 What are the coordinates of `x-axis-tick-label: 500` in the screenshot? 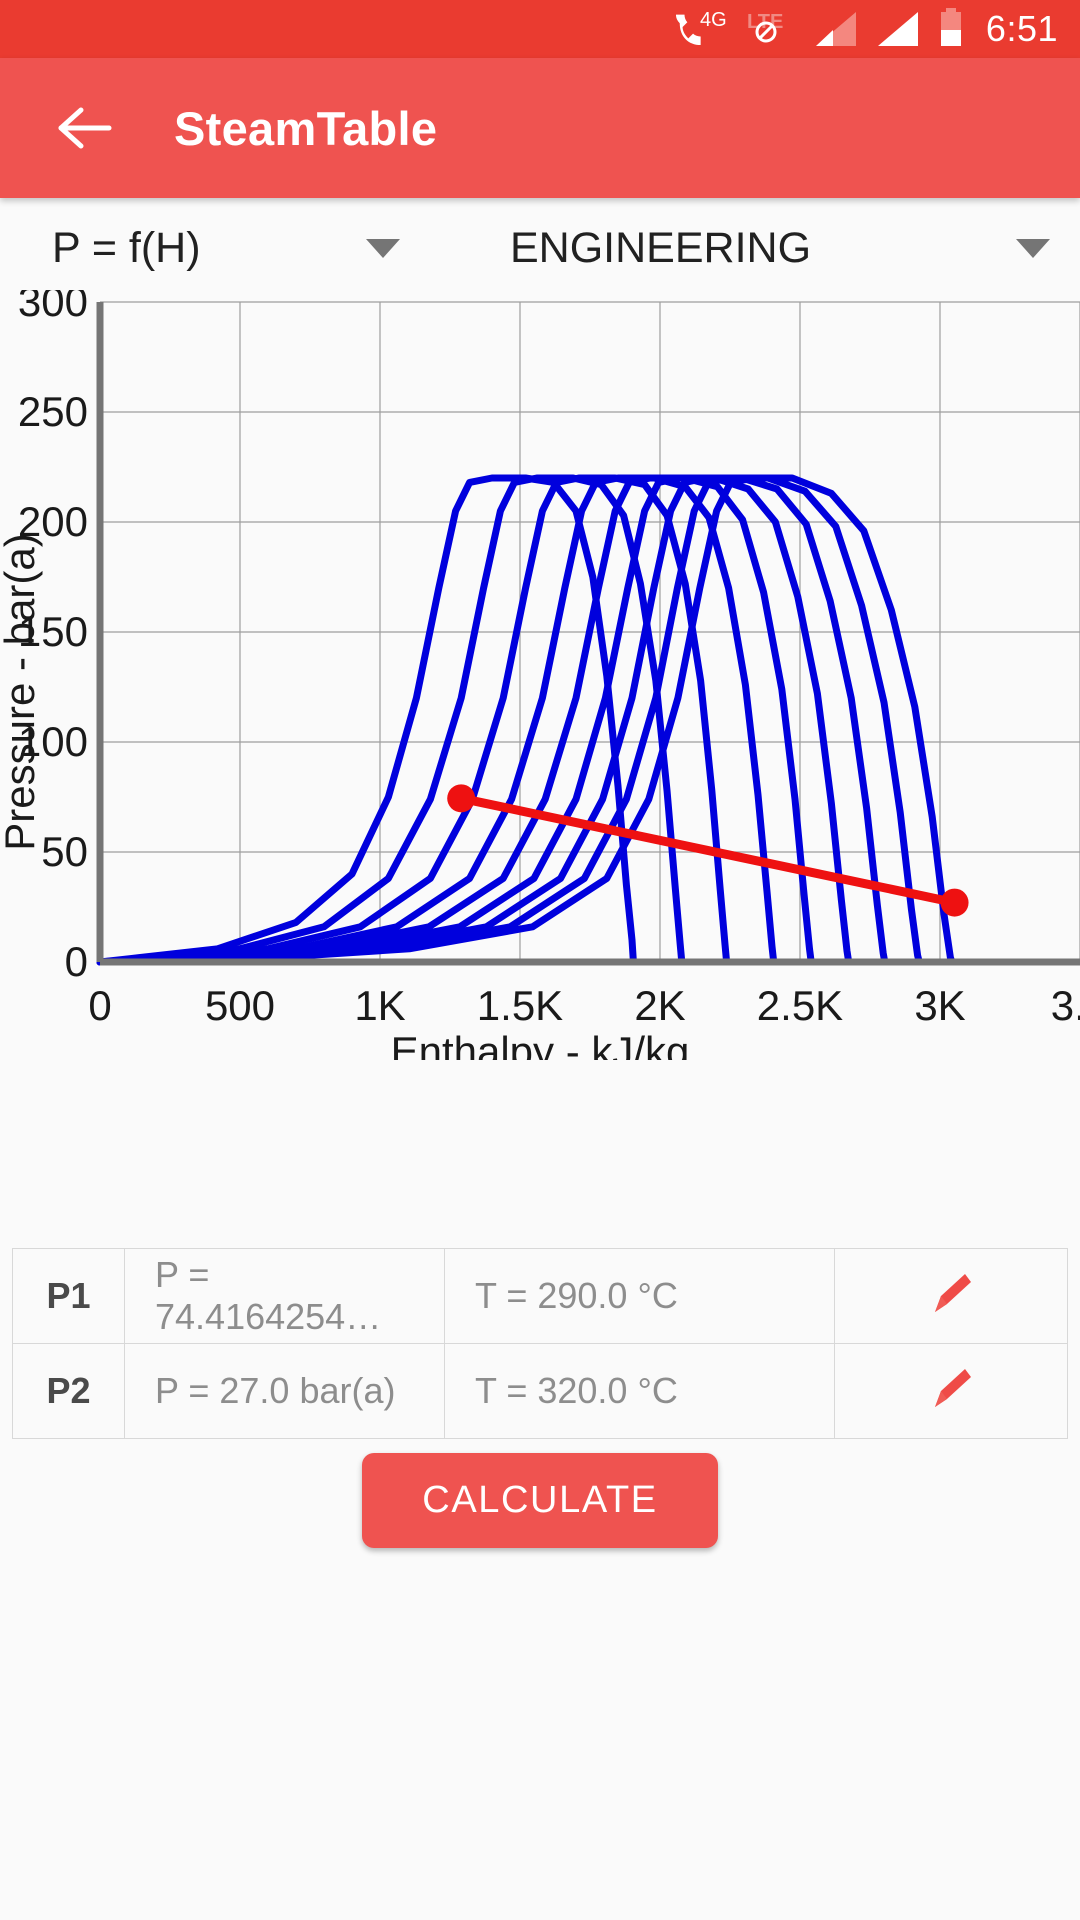 It's located at (240, 1005).